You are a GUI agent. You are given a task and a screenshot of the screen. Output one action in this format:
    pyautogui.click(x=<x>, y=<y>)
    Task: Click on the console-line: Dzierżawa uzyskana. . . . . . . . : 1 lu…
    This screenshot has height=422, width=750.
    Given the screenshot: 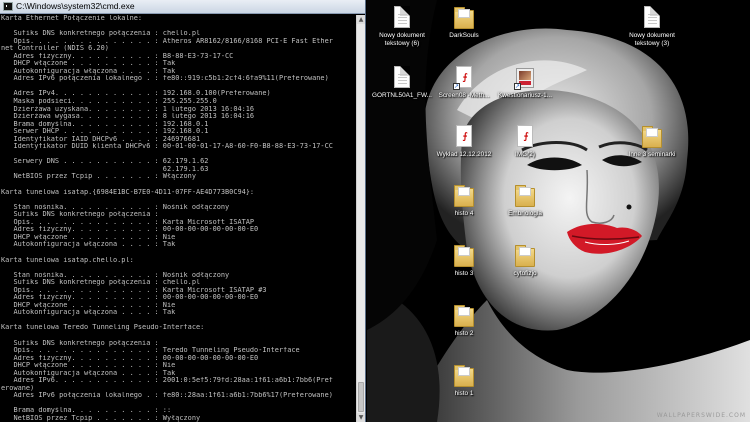 What is the action you would take?
    pyautogui.click(x=128, y=109)
    